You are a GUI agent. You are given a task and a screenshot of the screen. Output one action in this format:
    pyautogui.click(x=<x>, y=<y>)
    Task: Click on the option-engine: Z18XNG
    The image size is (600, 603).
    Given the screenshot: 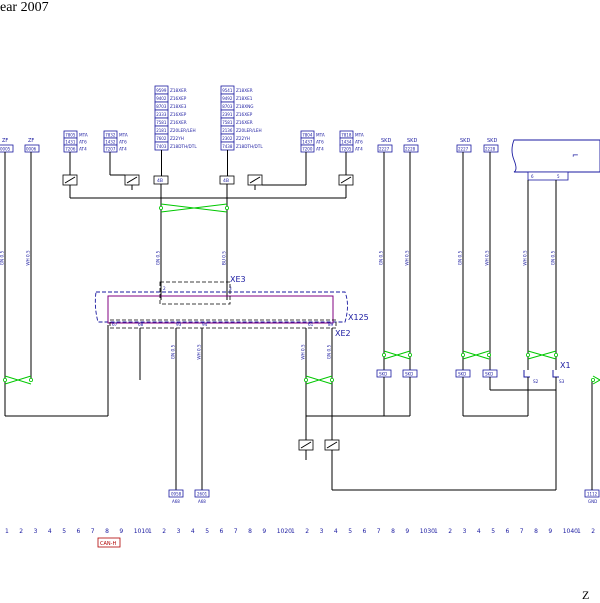 What is the action you would take?
    pyautogui.click(x=244, y=106)
    